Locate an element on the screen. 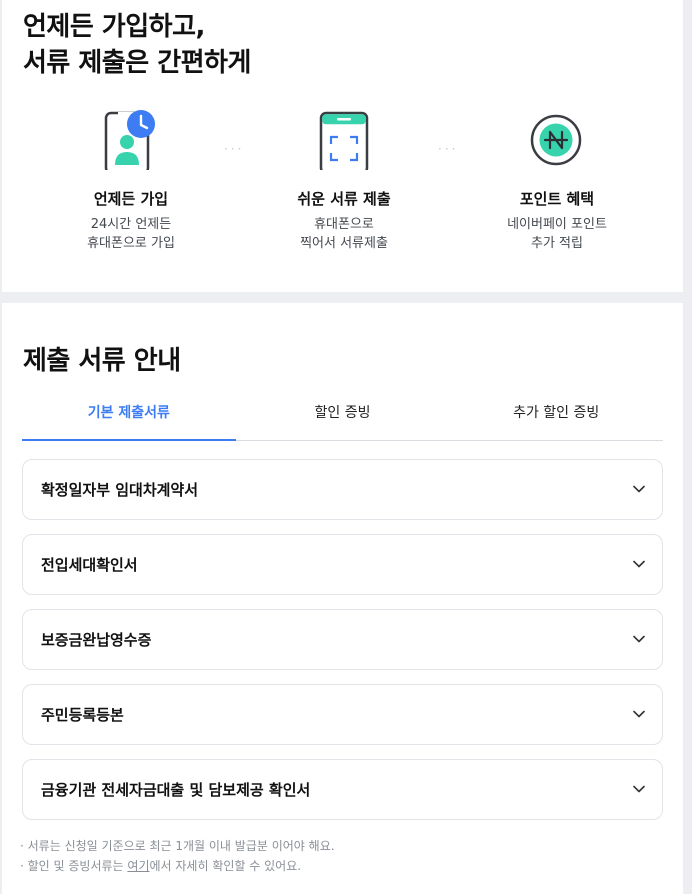  feature-desc-line2: 찍어서 서류제출 is located at coordinates (344, 243).